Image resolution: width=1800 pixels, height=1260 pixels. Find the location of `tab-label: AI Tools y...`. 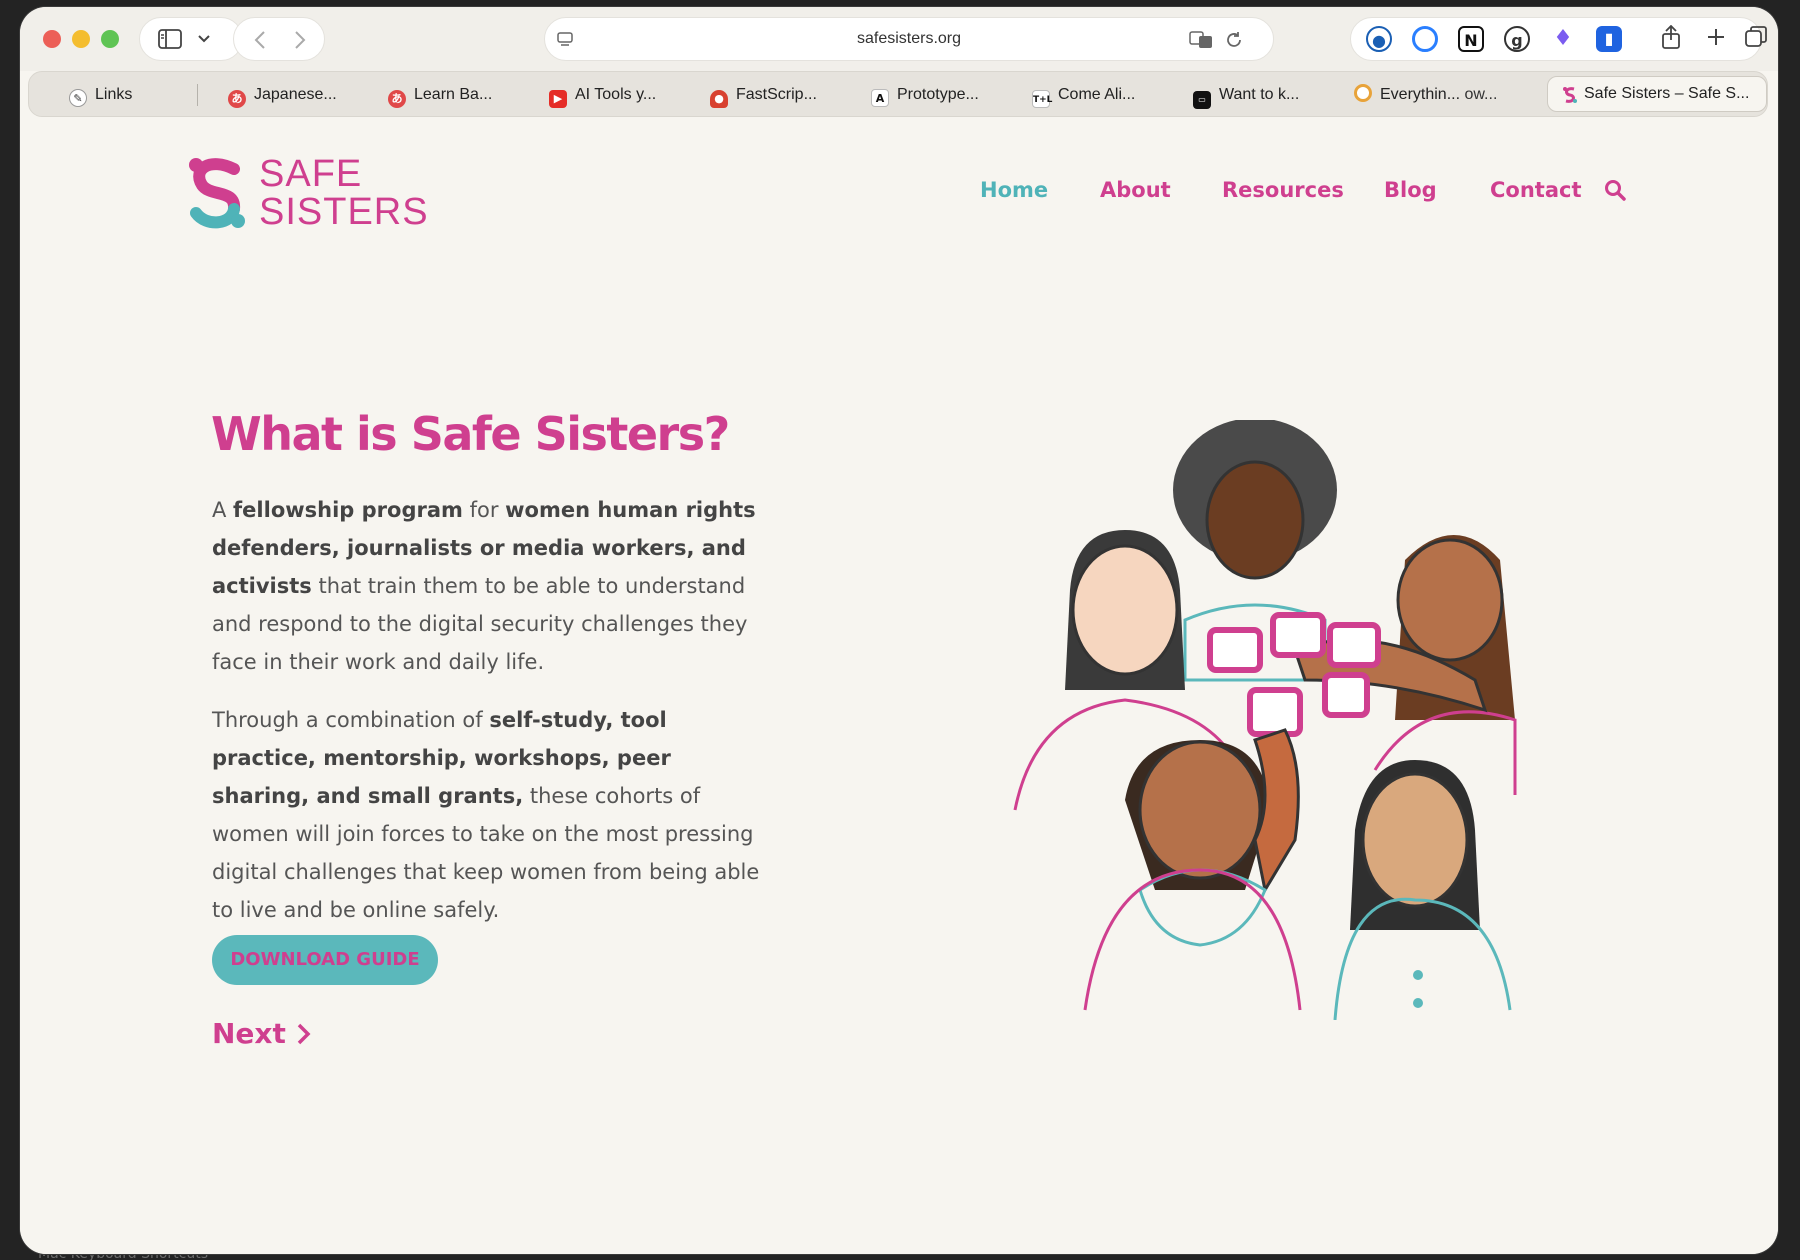

tab-label: AI Tools y... is located at coordinates (616, 94).